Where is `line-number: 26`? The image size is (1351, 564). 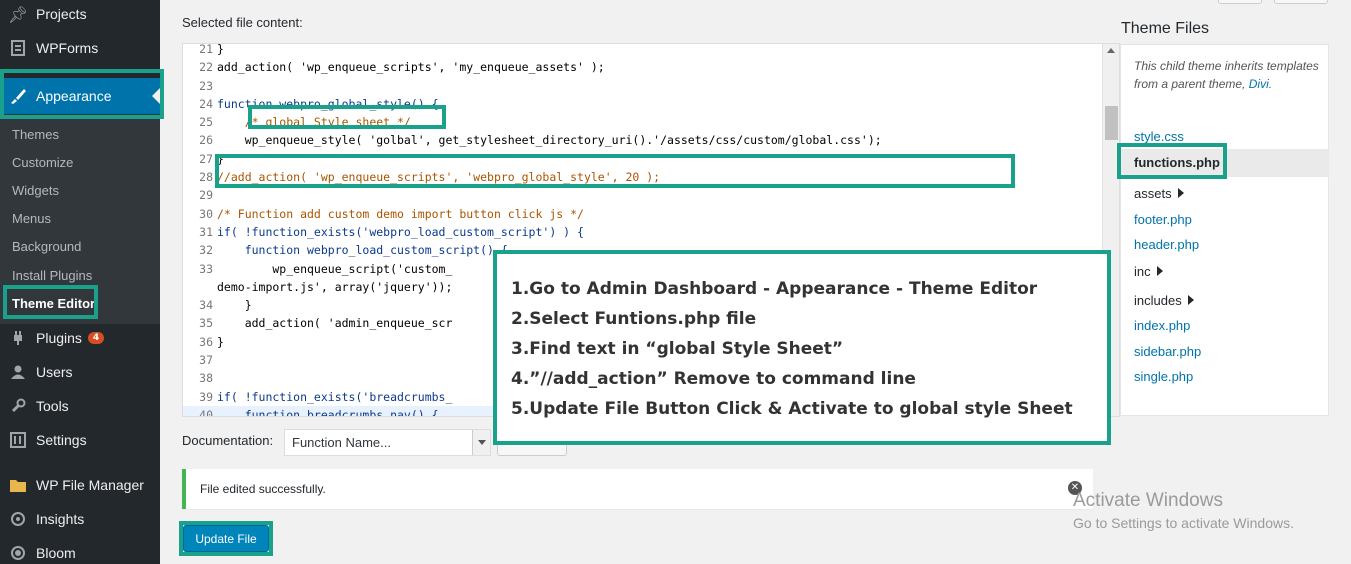 line-number: 26 is located at coordinates (206, 140).